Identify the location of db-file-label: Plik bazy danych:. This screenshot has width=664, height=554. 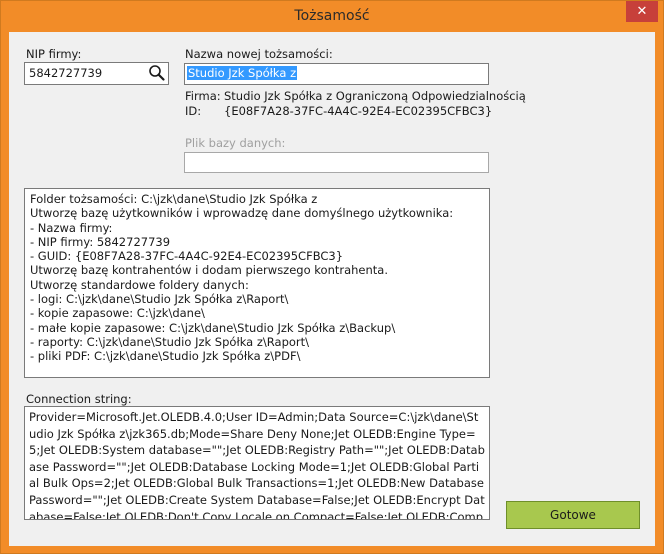
(235, 143).